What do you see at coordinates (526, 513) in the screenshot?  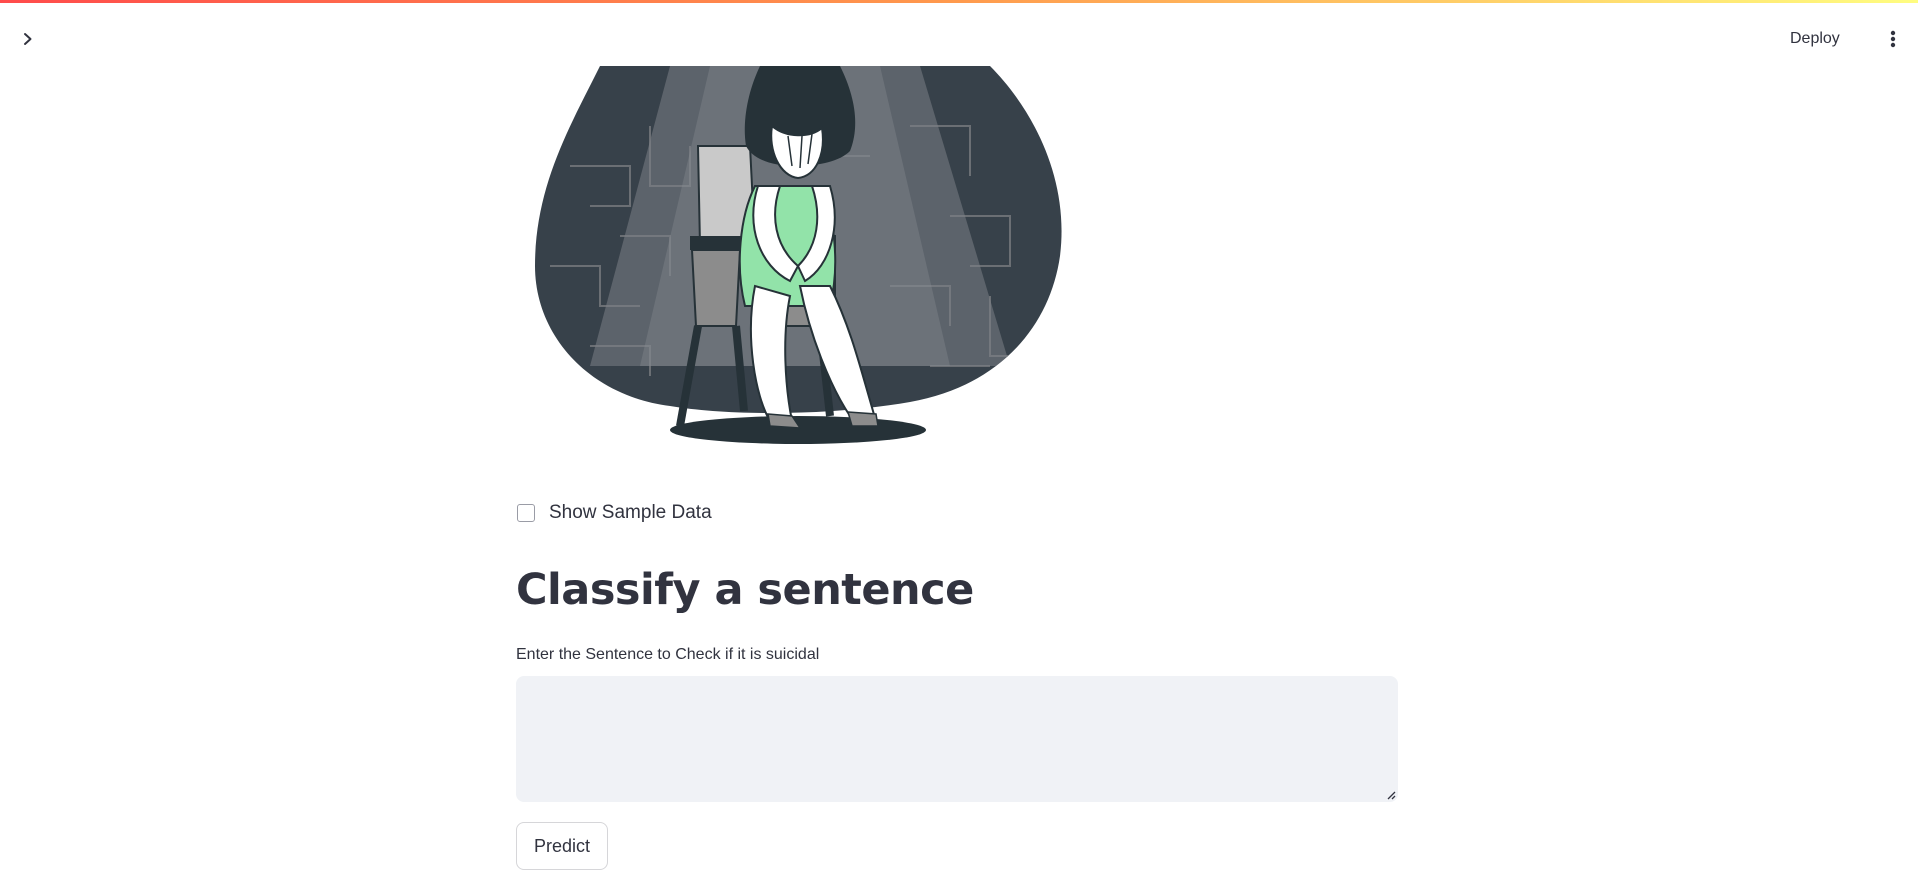 I see `checkbox-box` at bounding box center [526, 513].